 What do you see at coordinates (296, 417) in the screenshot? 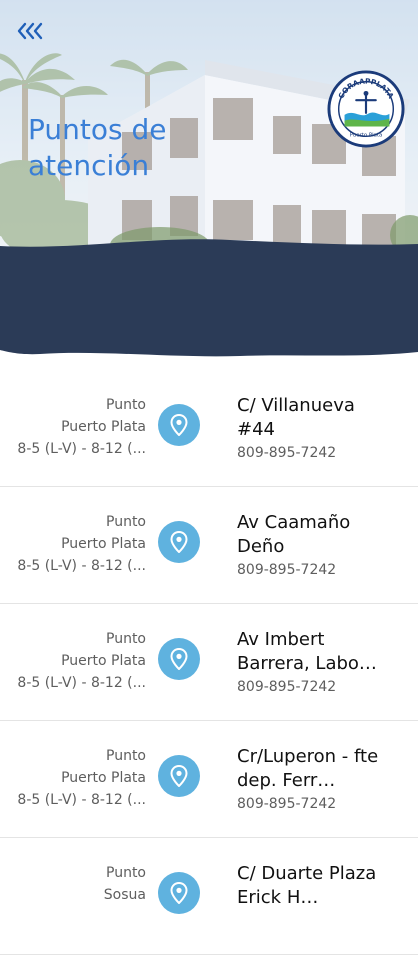
I see `location-address: C/ Villanueva #44` at bounding box center [296, 417].